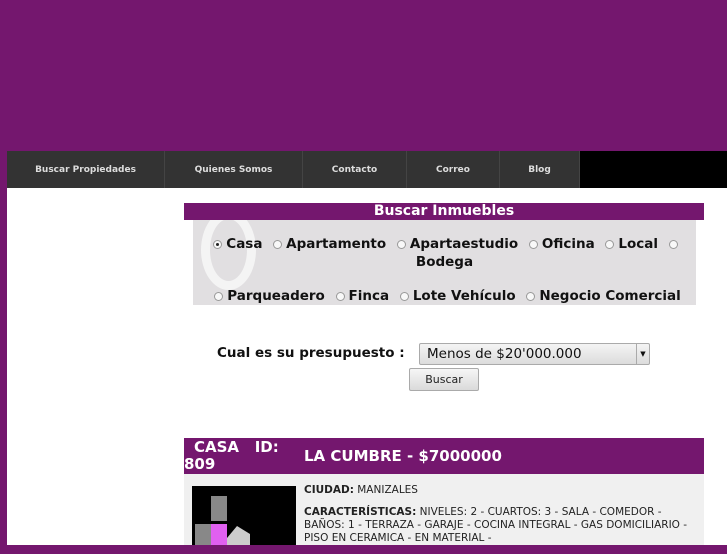 The image size is (727, 554). I want to click on nav-blog: Blog, so click(540, 169).